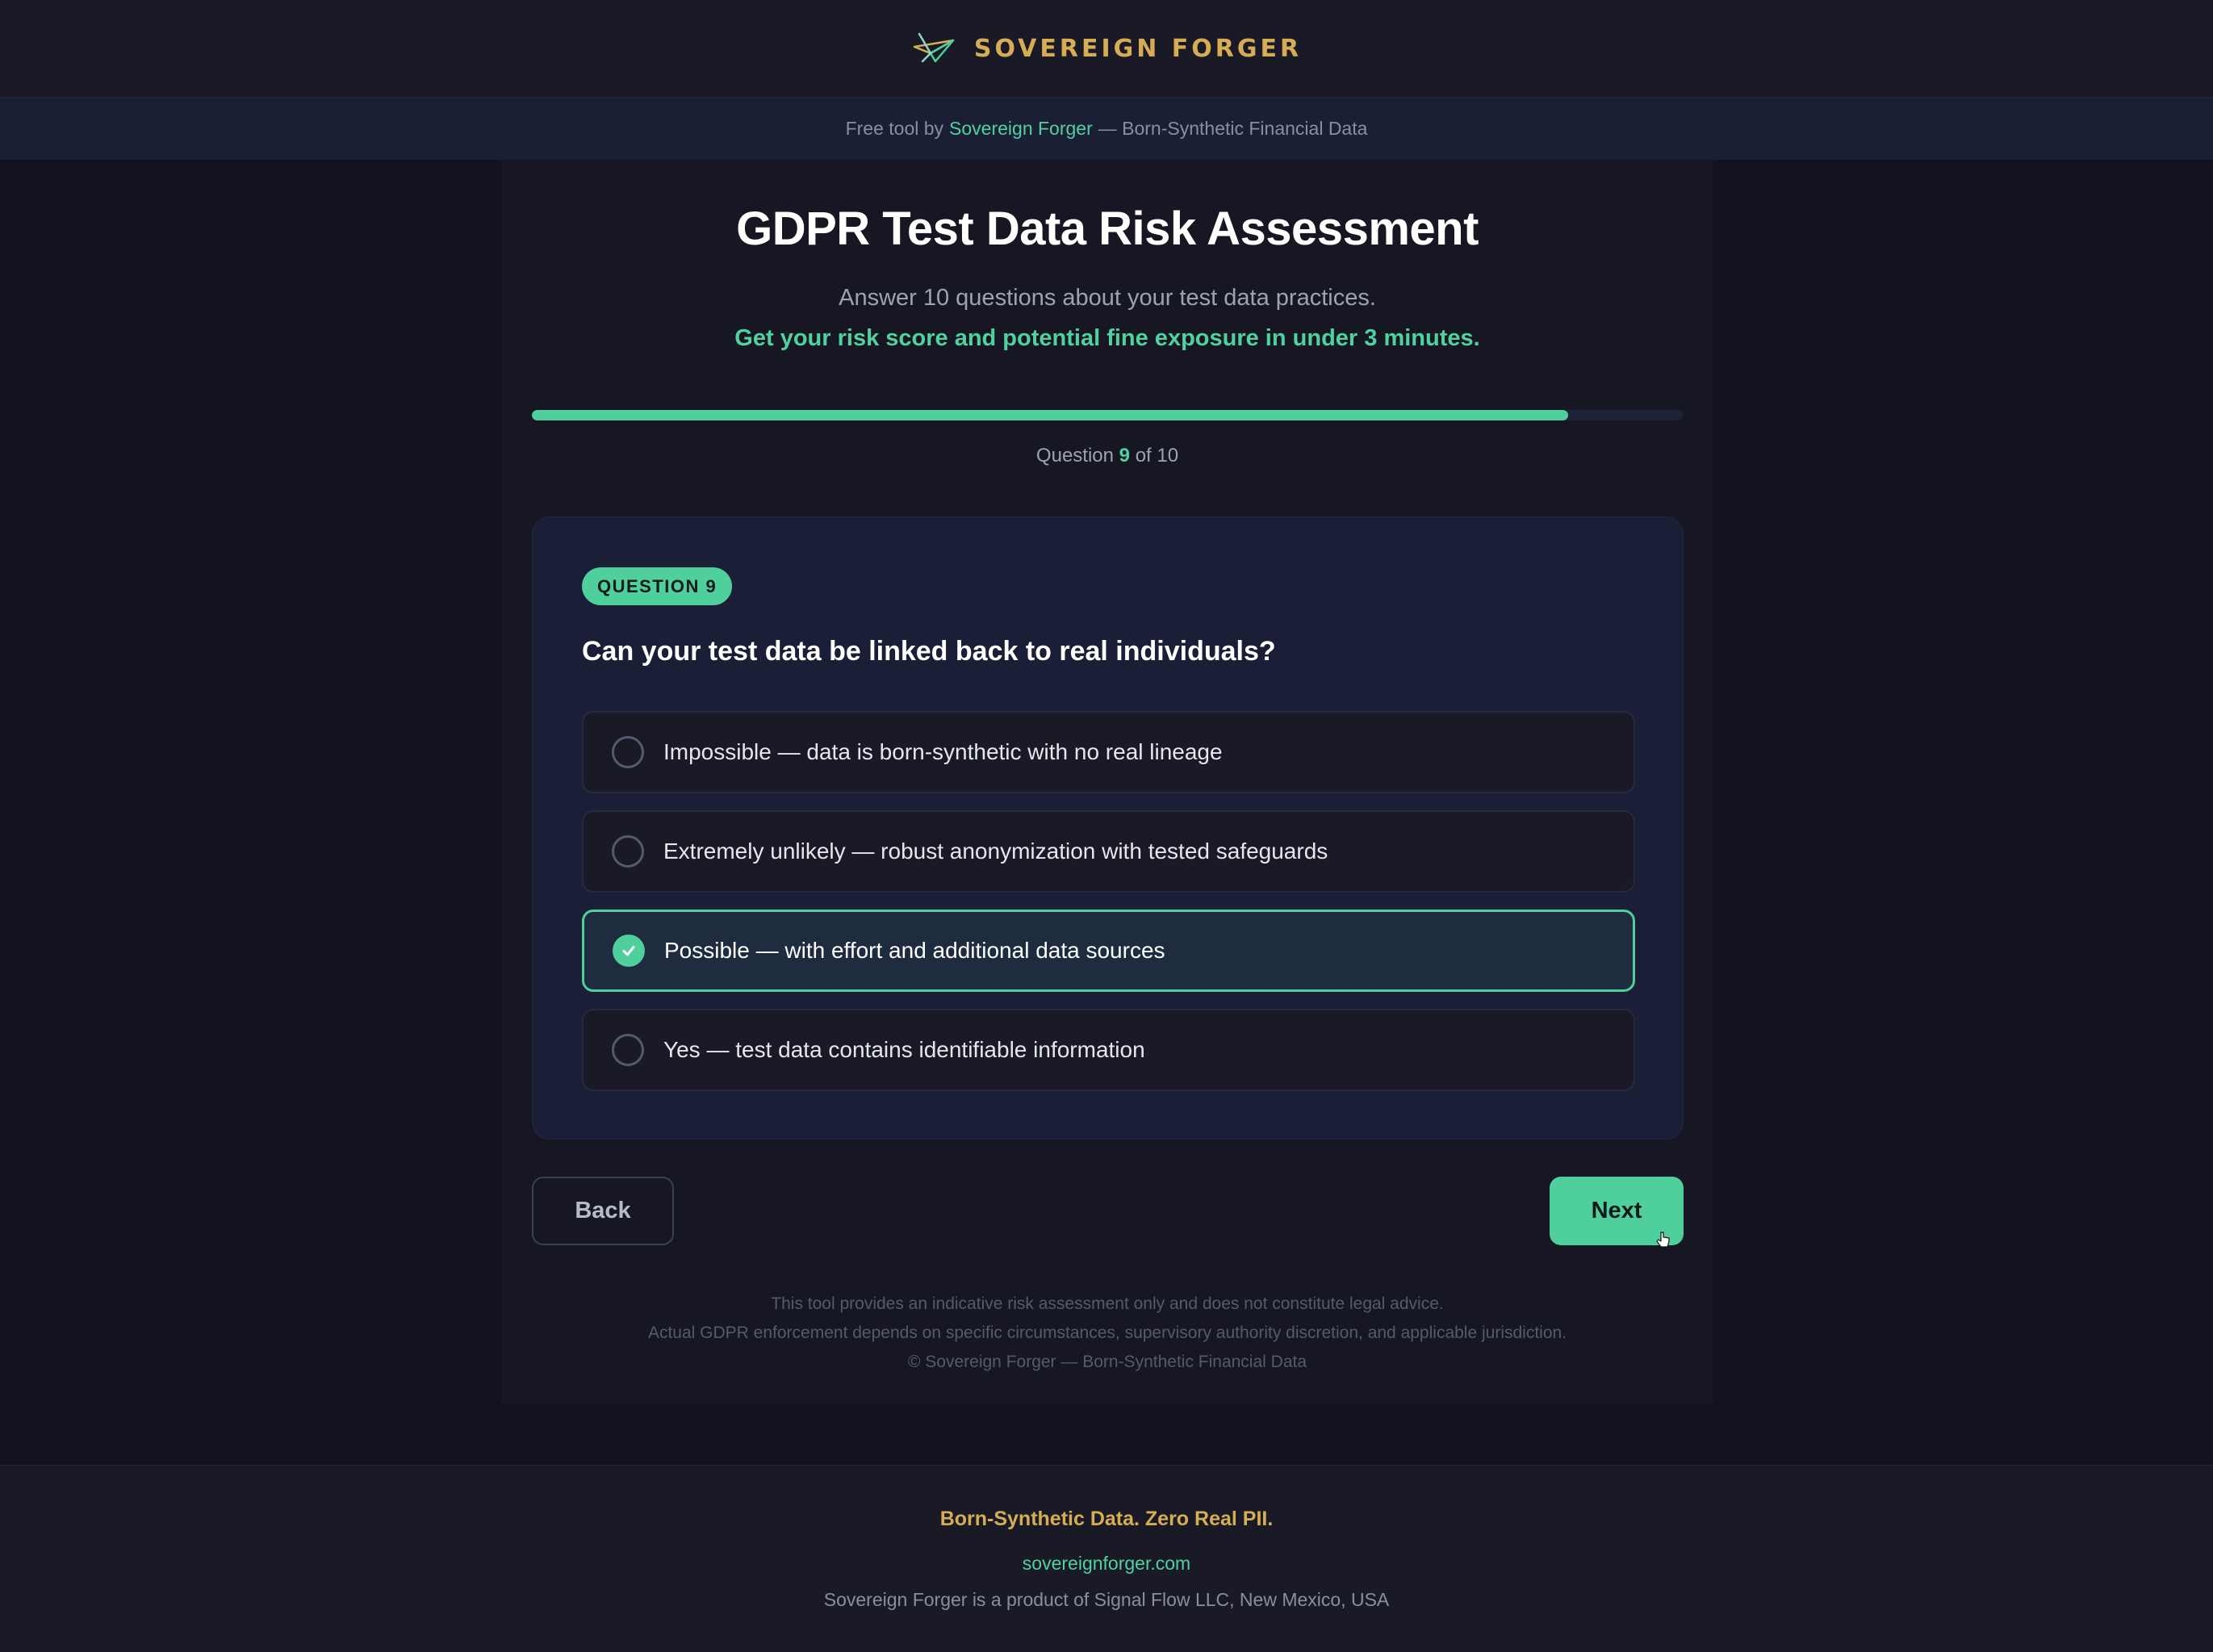  I want to click on paper-plane-logo-icon, so click(934, 47).